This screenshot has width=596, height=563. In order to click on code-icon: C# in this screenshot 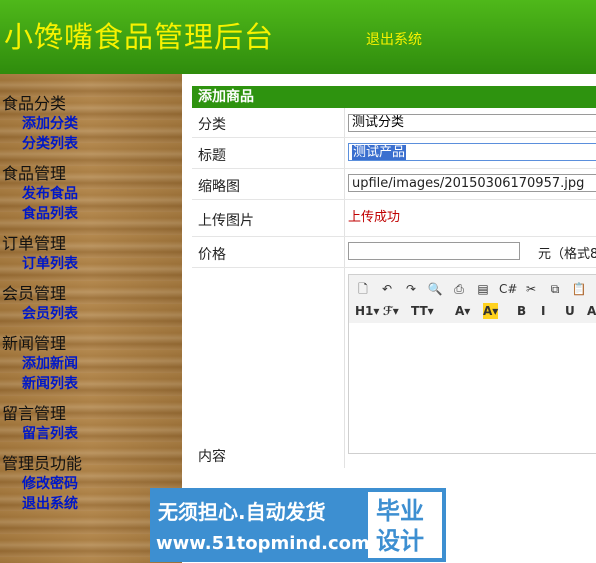, I will do `click(508, 289)`.